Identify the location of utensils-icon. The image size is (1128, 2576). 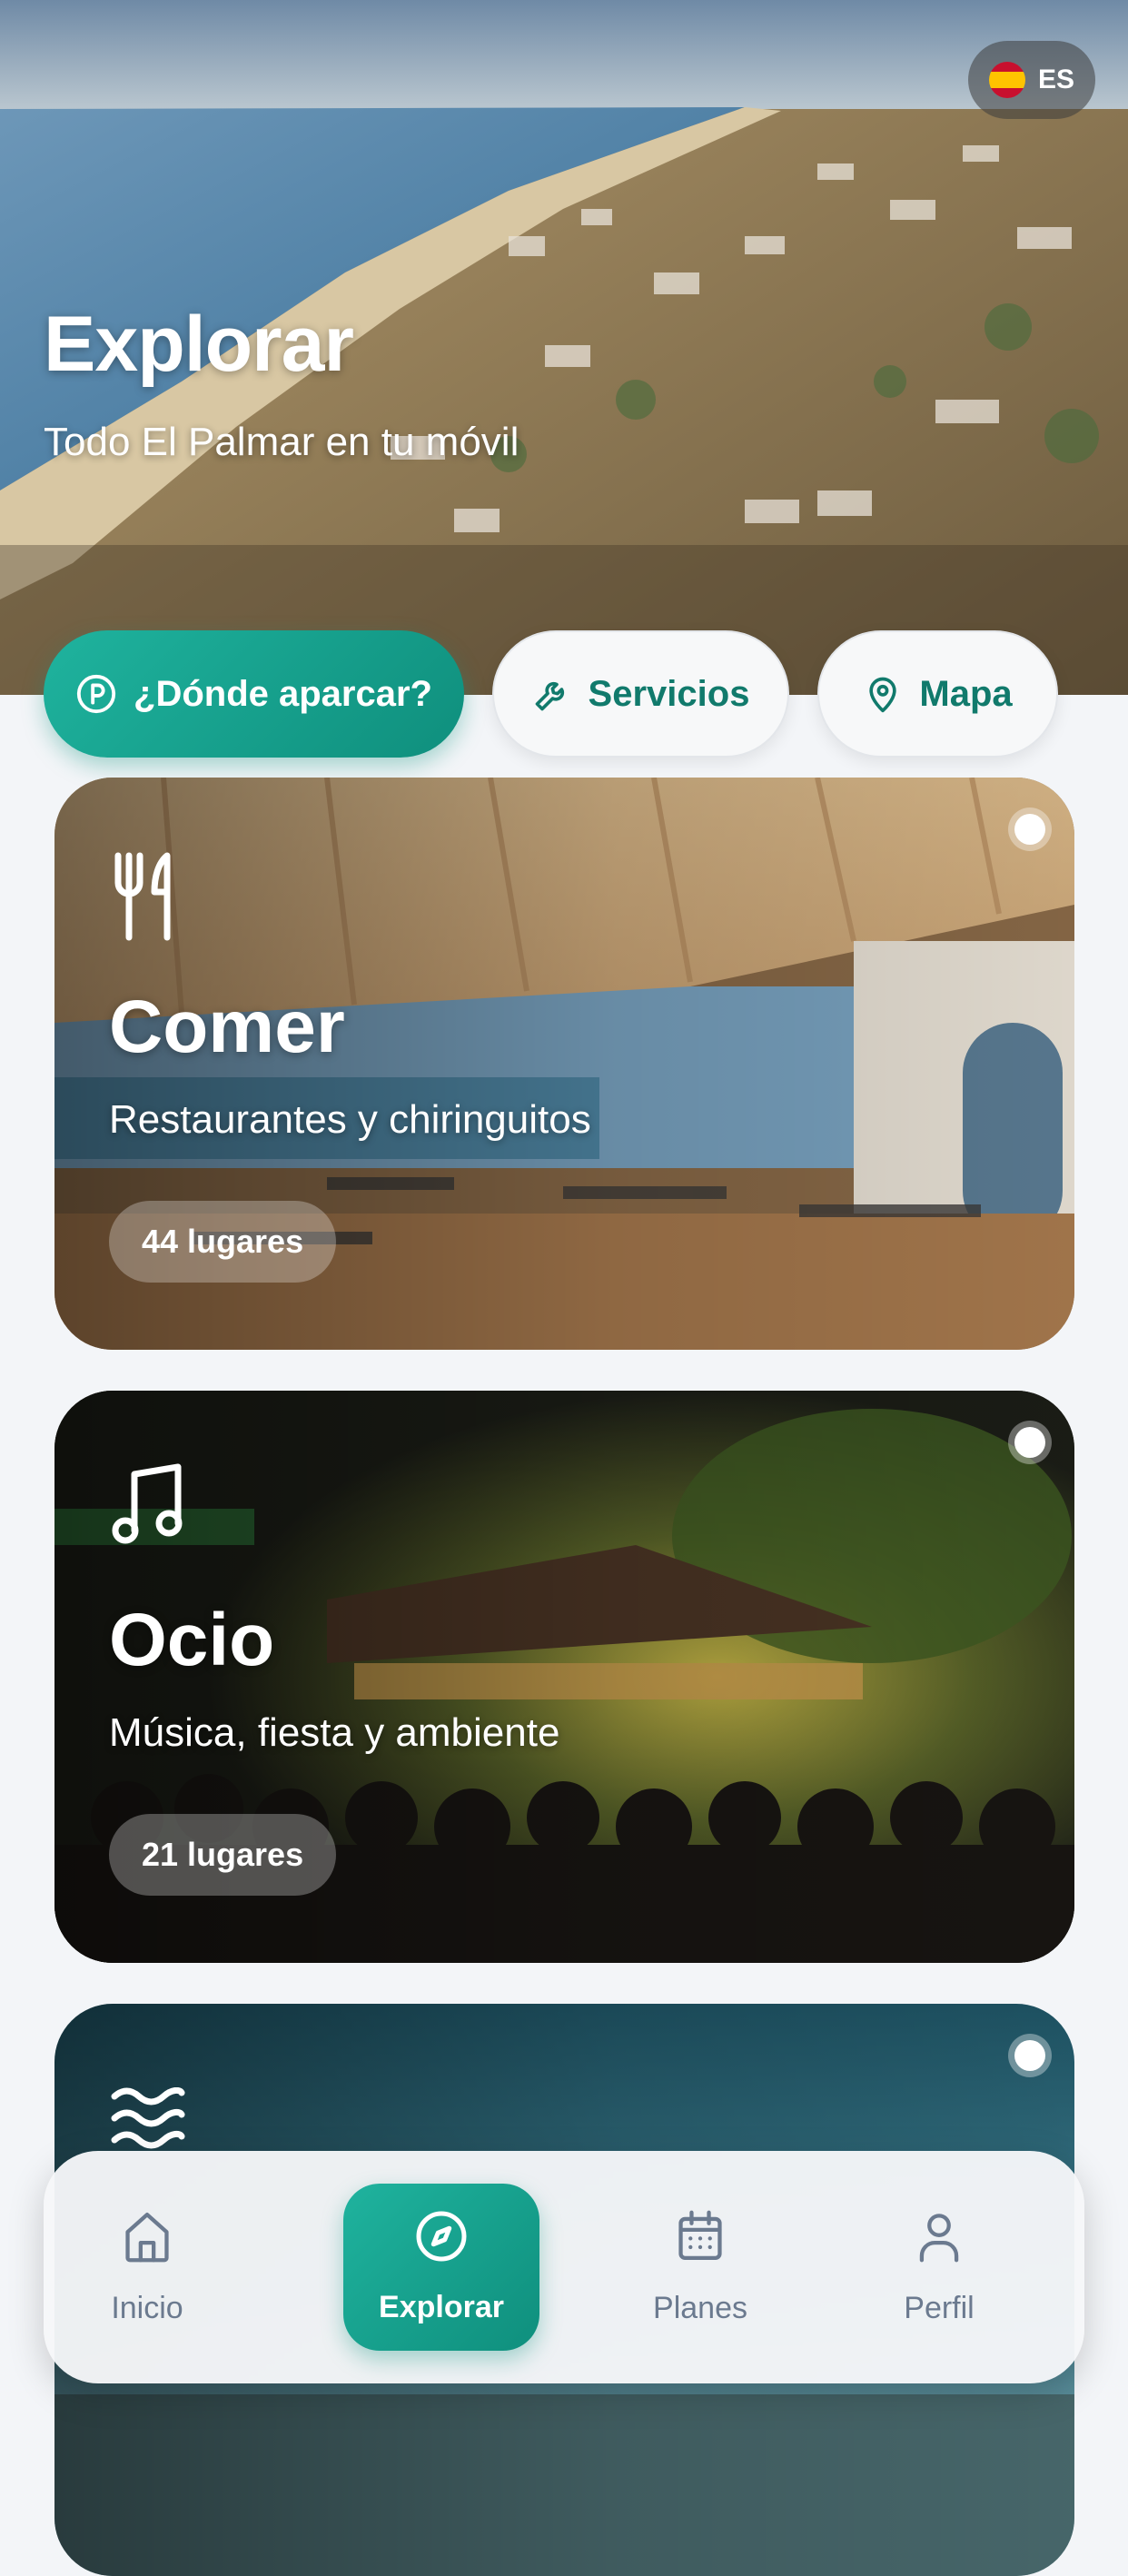
(148, 898).